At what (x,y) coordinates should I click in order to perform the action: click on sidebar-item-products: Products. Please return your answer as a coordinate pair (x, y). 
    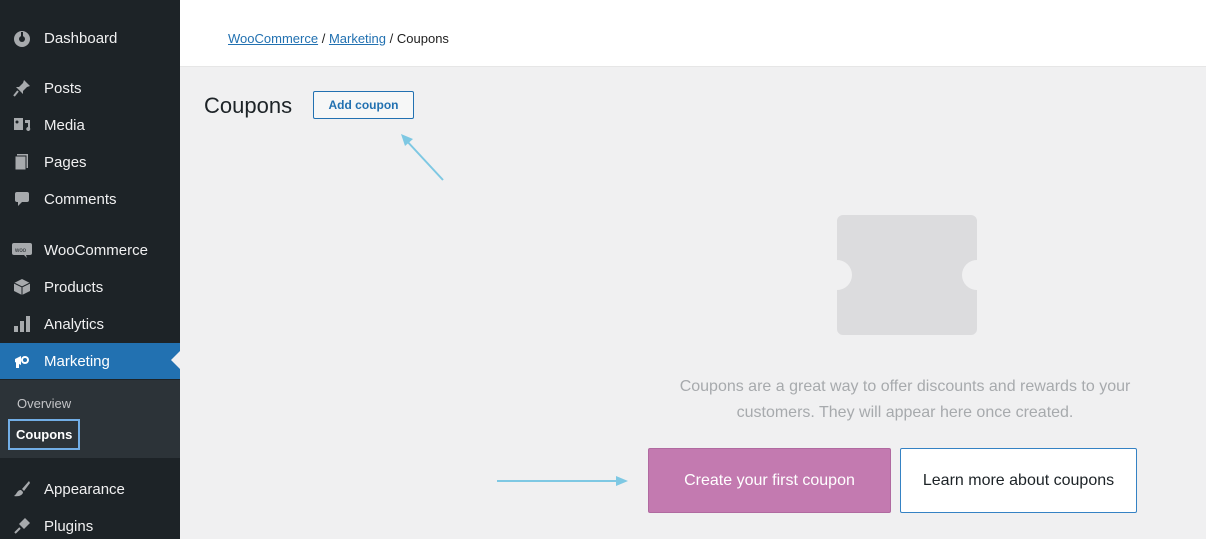
    Looking at the image, I should click on (90, 287).